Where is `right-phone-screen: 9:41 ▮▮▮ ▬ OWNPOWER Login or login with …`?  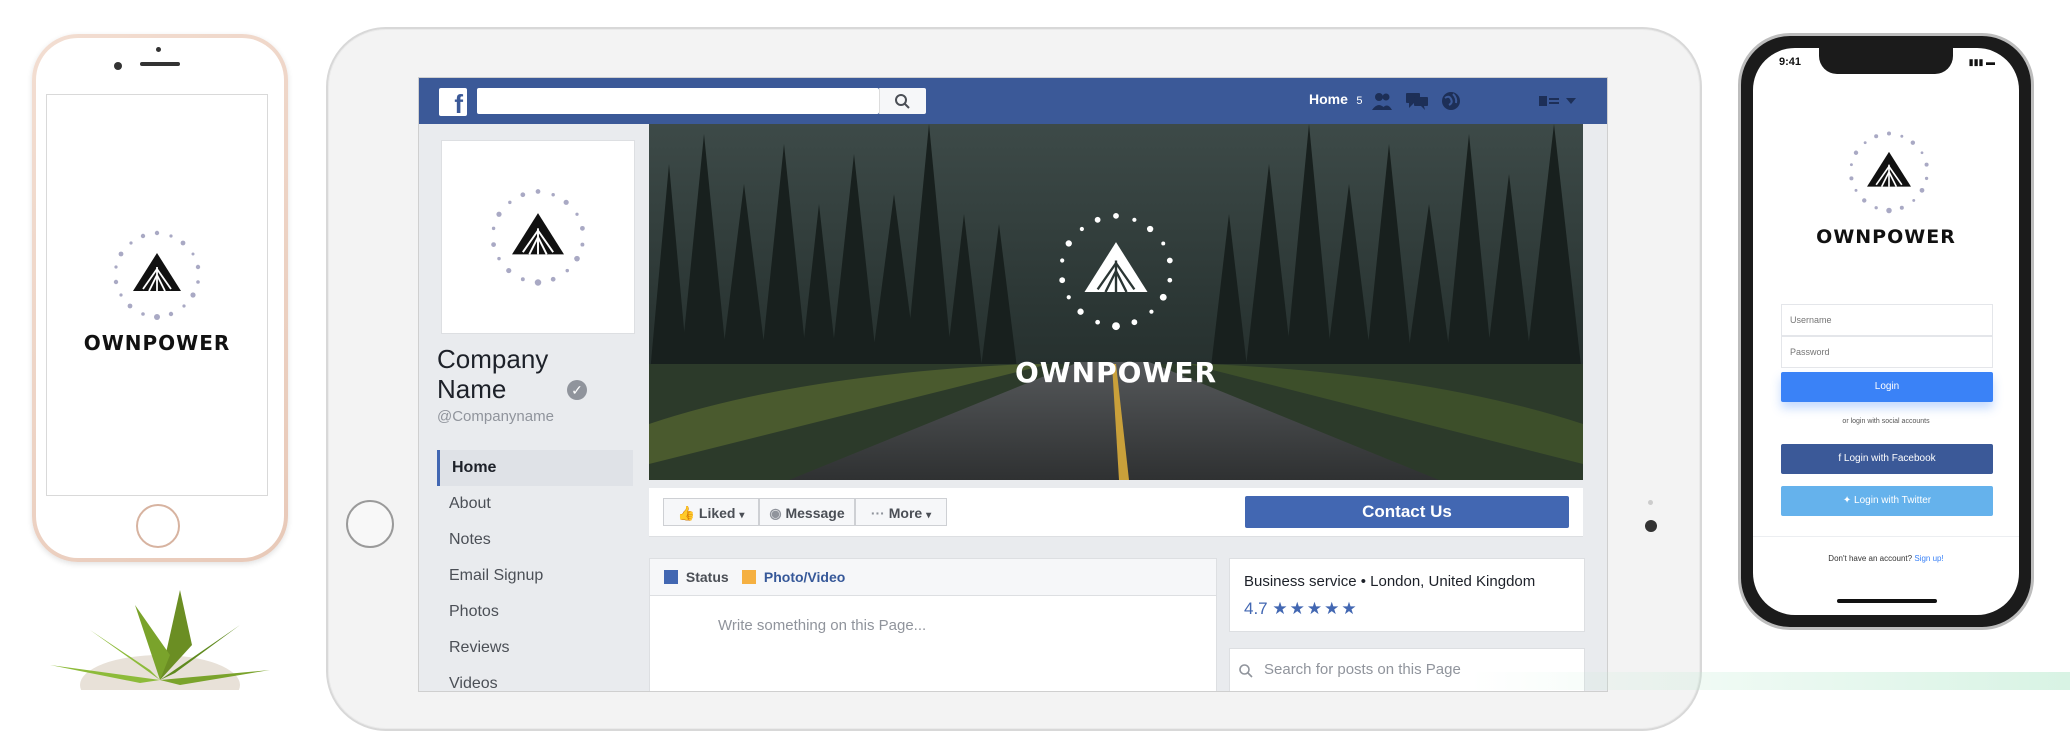
right-phone-screen: 9:41 ▮▮▮ ▬ OWNPOWER Login or login with … is located at coordinates (1886, 331).